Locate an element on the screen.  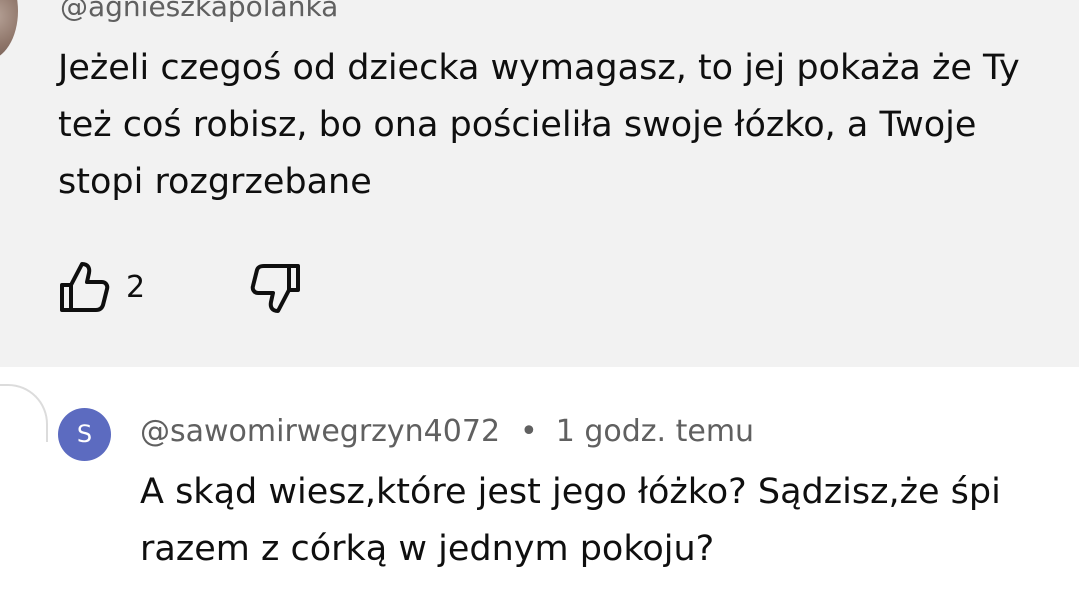
reply-meta: @sawomirwegrzyn4072 • 1 godz. temu is located at coordinates (447, 432).